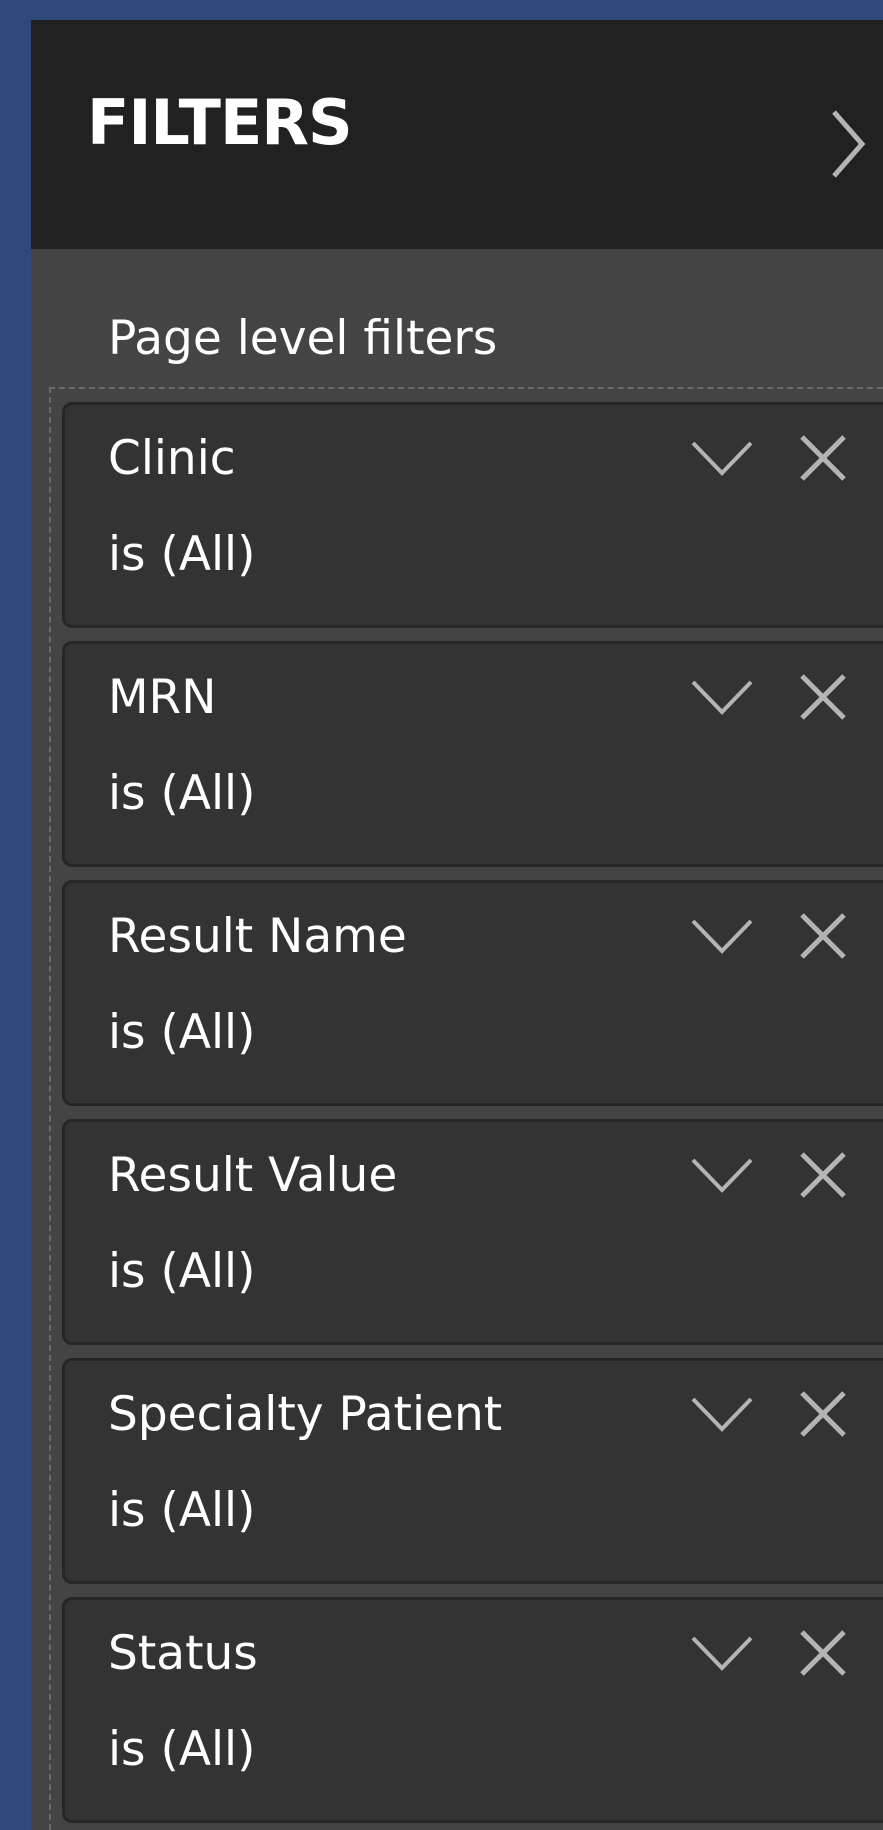  What do you see at coordinates (162, 697) in the screenshot?
I see `filter-name: MRN` at bounding box center [162, 697].